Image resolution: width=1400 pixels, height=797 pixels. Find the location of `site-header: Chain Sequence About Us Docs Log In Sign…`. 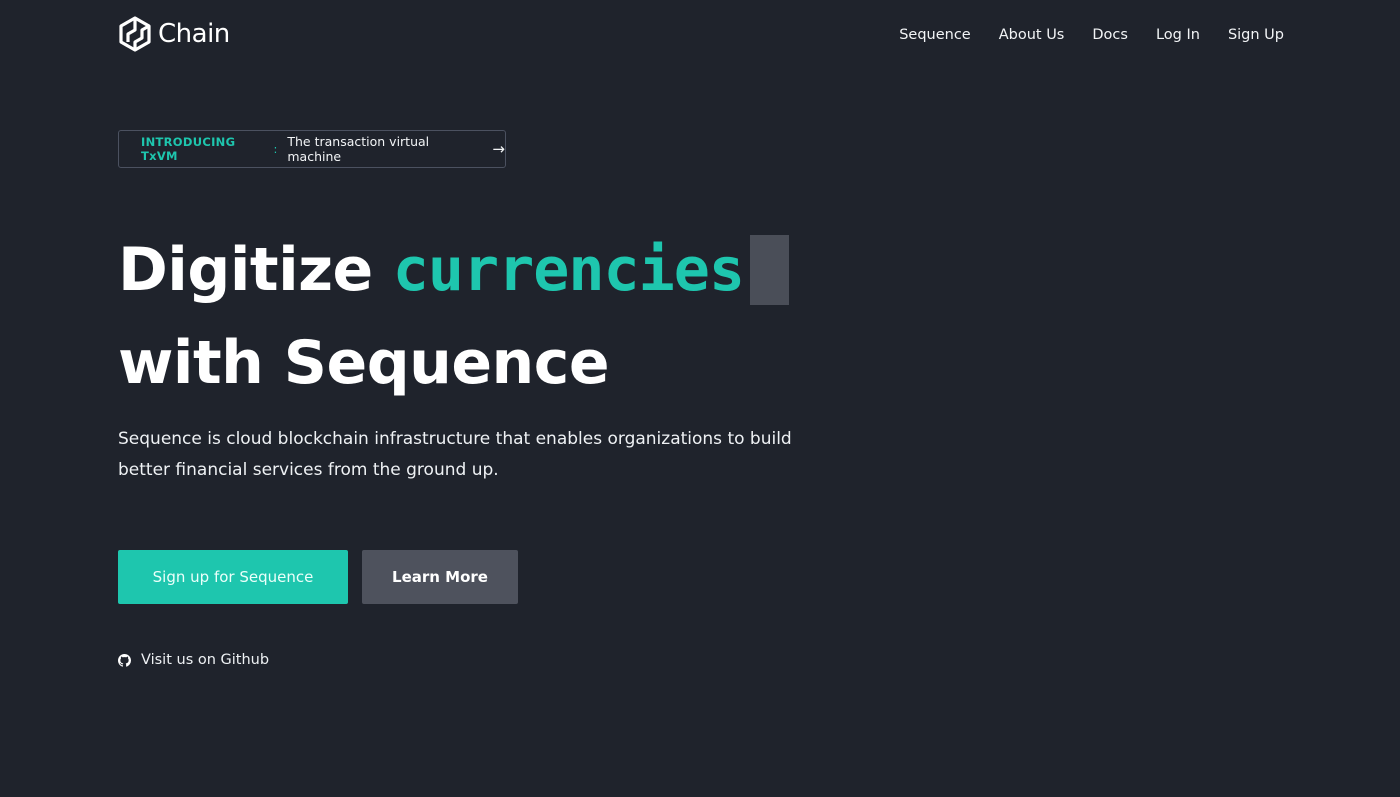

site-header: Chain Sequence About Us Docs Log In Sign… is located at coordinates (701, 34).